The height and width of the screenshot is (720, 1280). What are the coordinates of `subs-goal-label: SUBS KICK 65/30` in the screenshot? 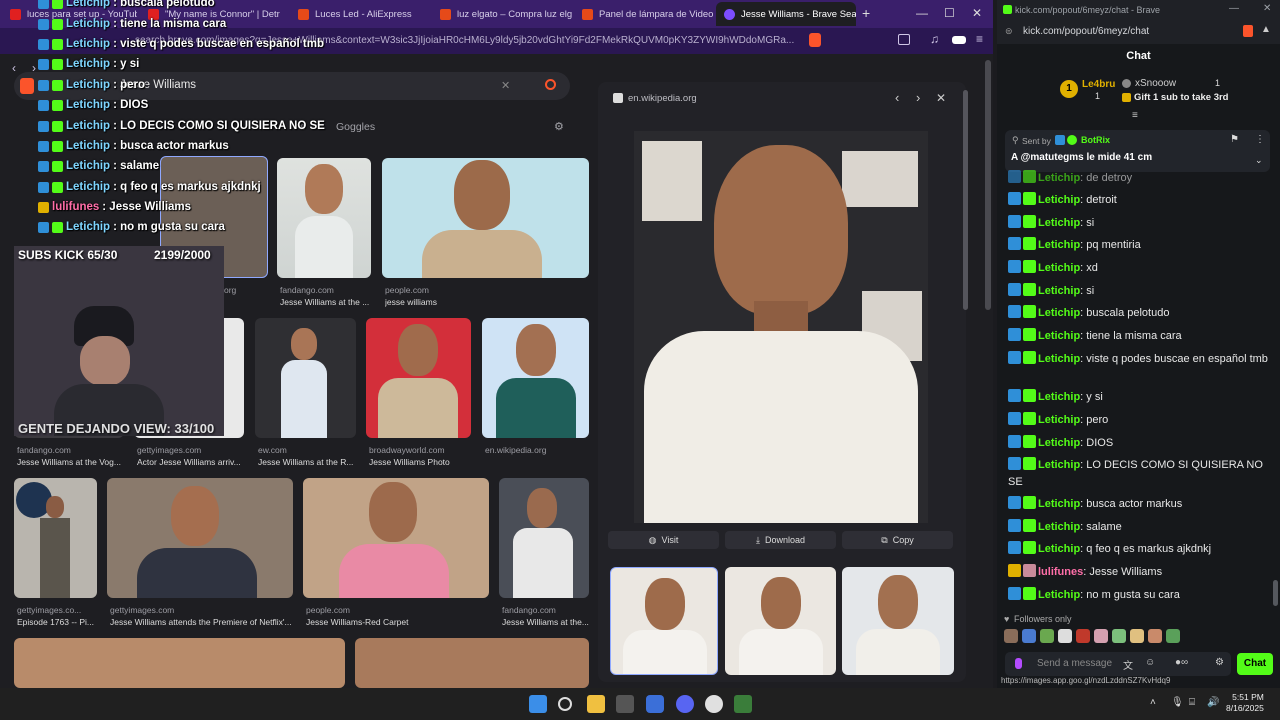 It's located at (68, 255).